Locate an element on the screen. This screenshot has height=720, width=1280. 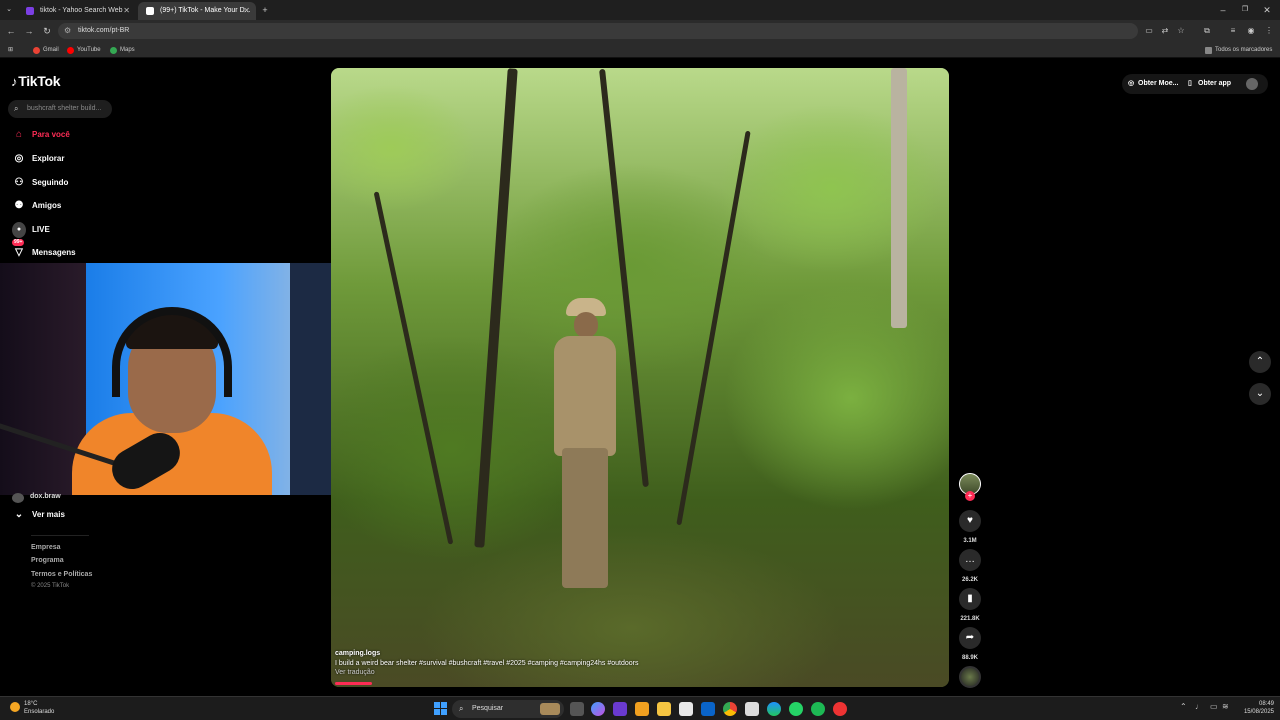
phone-icon: ▯ is located at coordinates (1190, 83).